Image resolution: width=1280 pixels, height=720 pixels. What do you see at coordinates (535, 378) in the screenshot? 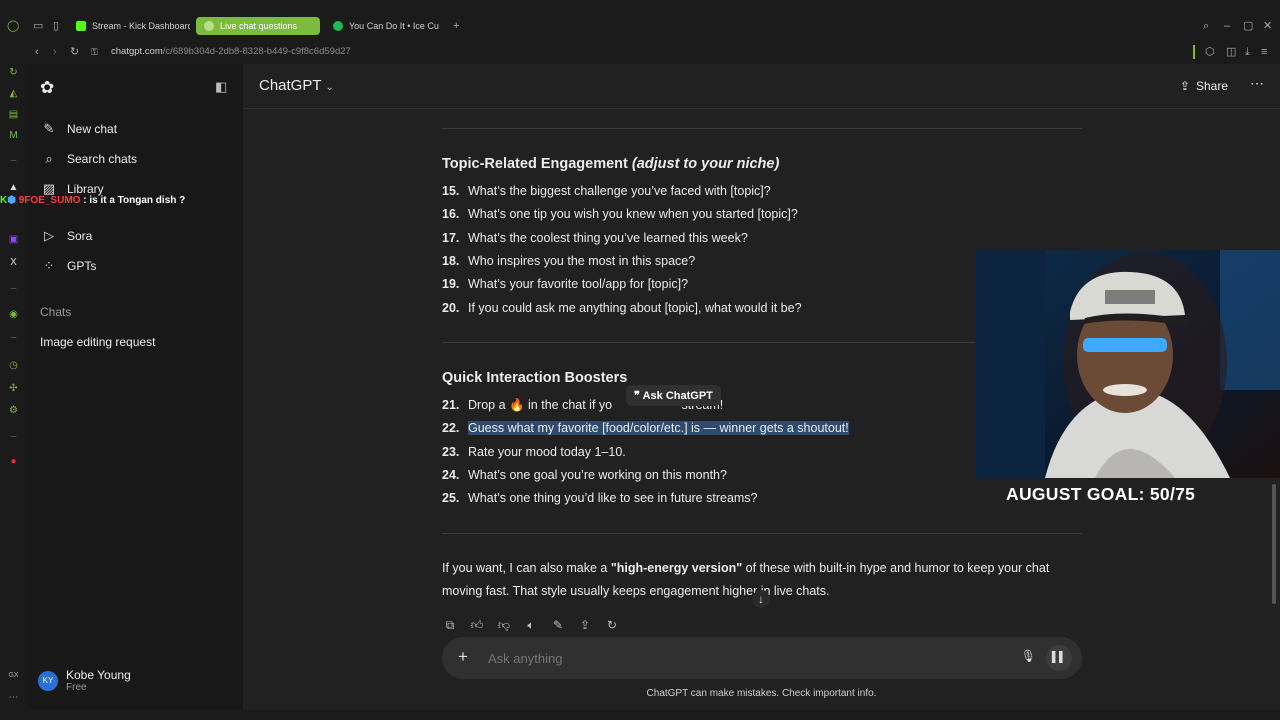
I see `section-heading-boosters: Quick Interaction Boosters` at bounding box center [535, 378].